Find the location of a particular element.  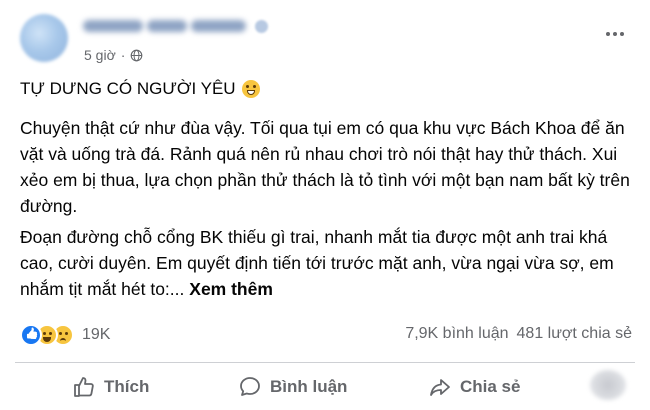

post-stats: 7,9K bình luận 481 lượt chia sẻ is located at coordinates (518, 334).